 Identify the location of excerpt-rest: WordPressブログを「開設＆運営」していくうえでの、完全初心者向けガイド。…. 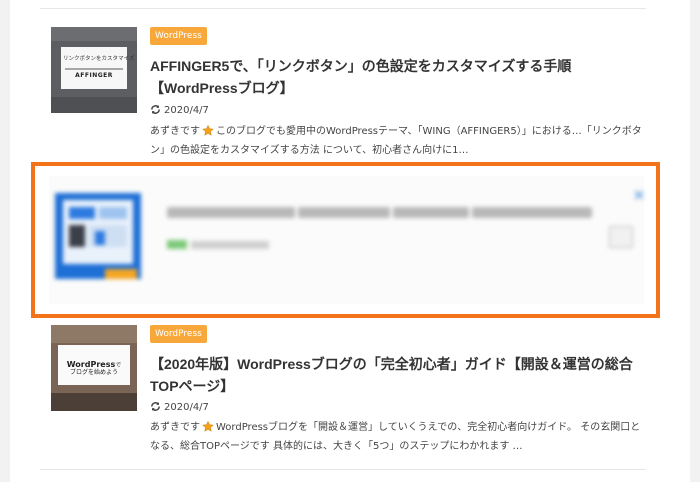
(395, 437).